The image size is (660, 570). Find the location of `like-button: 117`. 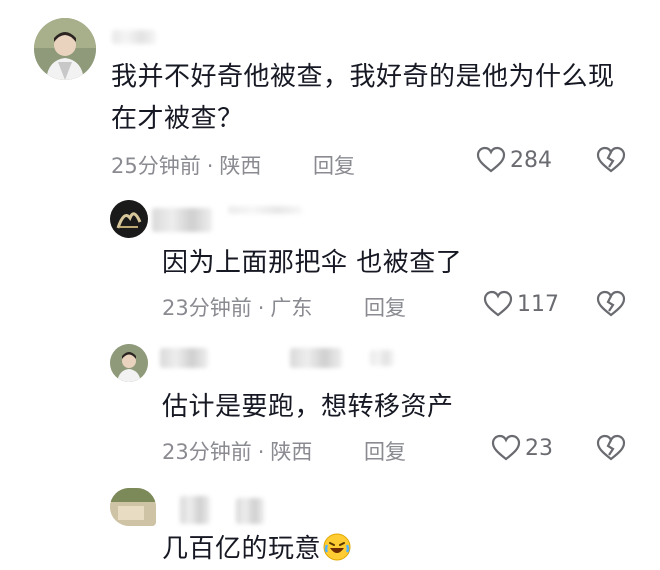

like-button: 117 is located at coordinates (521, 304).